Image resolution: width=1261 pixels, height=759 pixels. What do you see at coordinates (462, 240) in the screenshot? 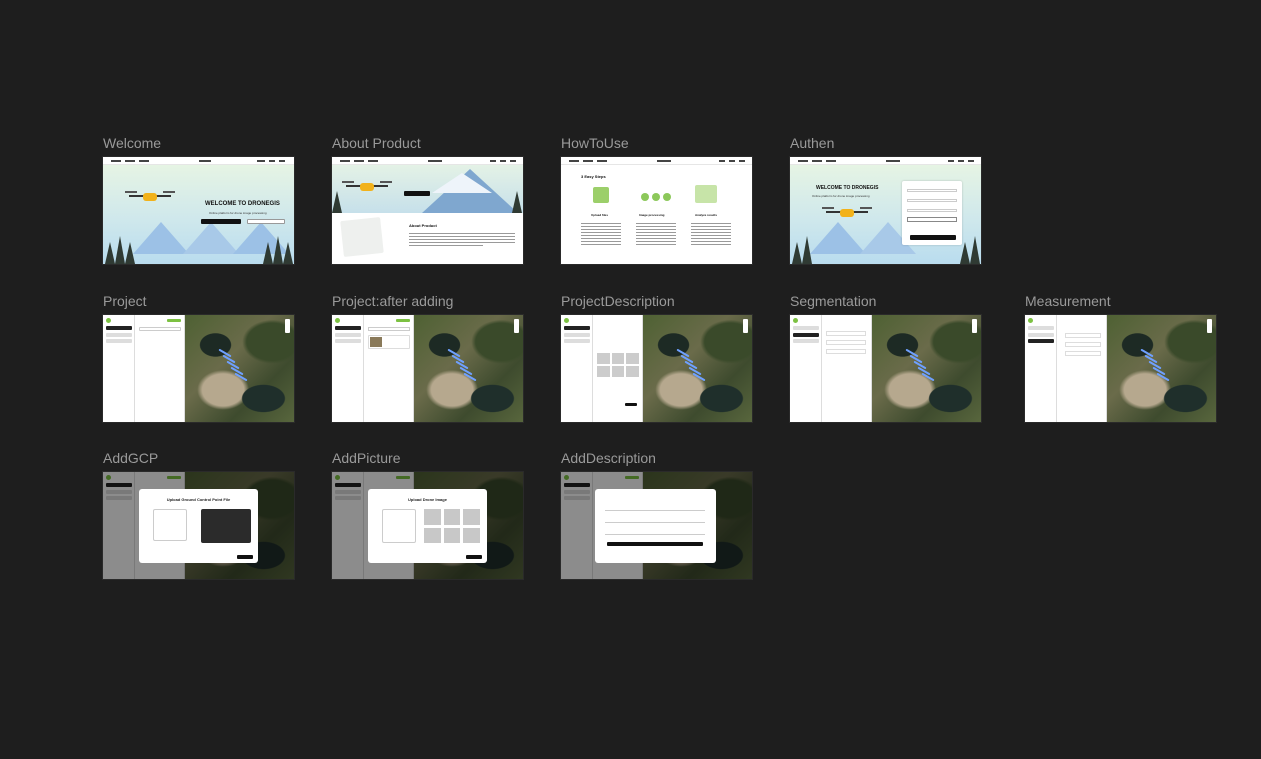
I see `about-body` at bounding box center [462, 240].